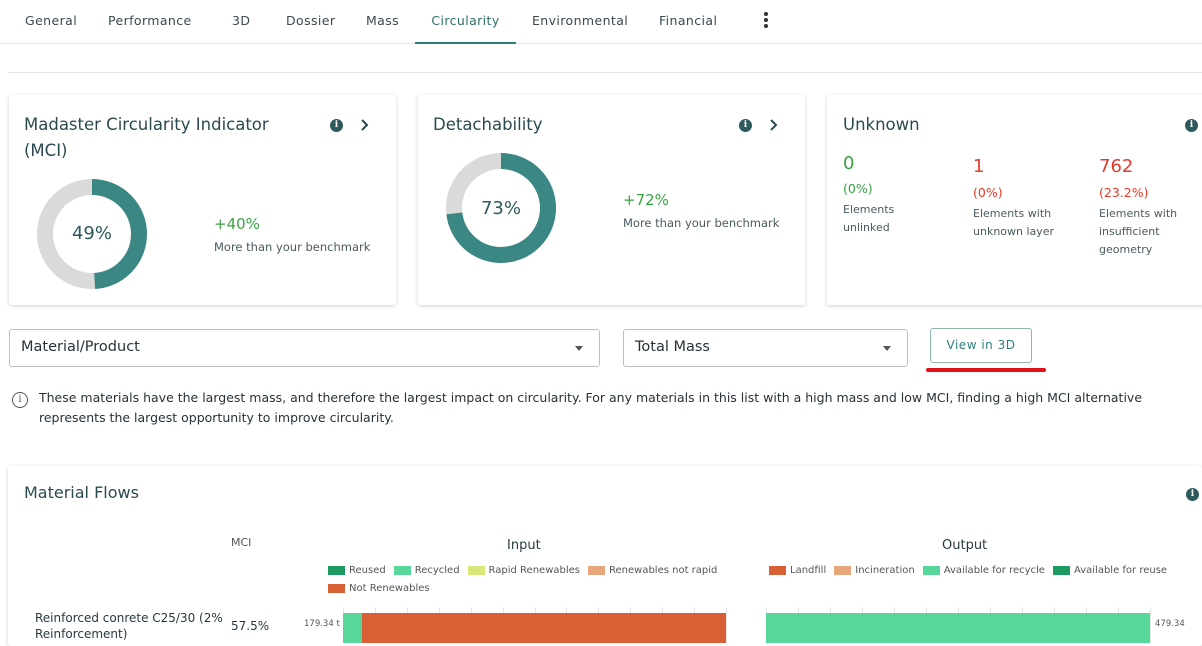  Describe the element at coordinates (765, 348) in the screenshot. I see `measure-select: Total Mass` at that location.